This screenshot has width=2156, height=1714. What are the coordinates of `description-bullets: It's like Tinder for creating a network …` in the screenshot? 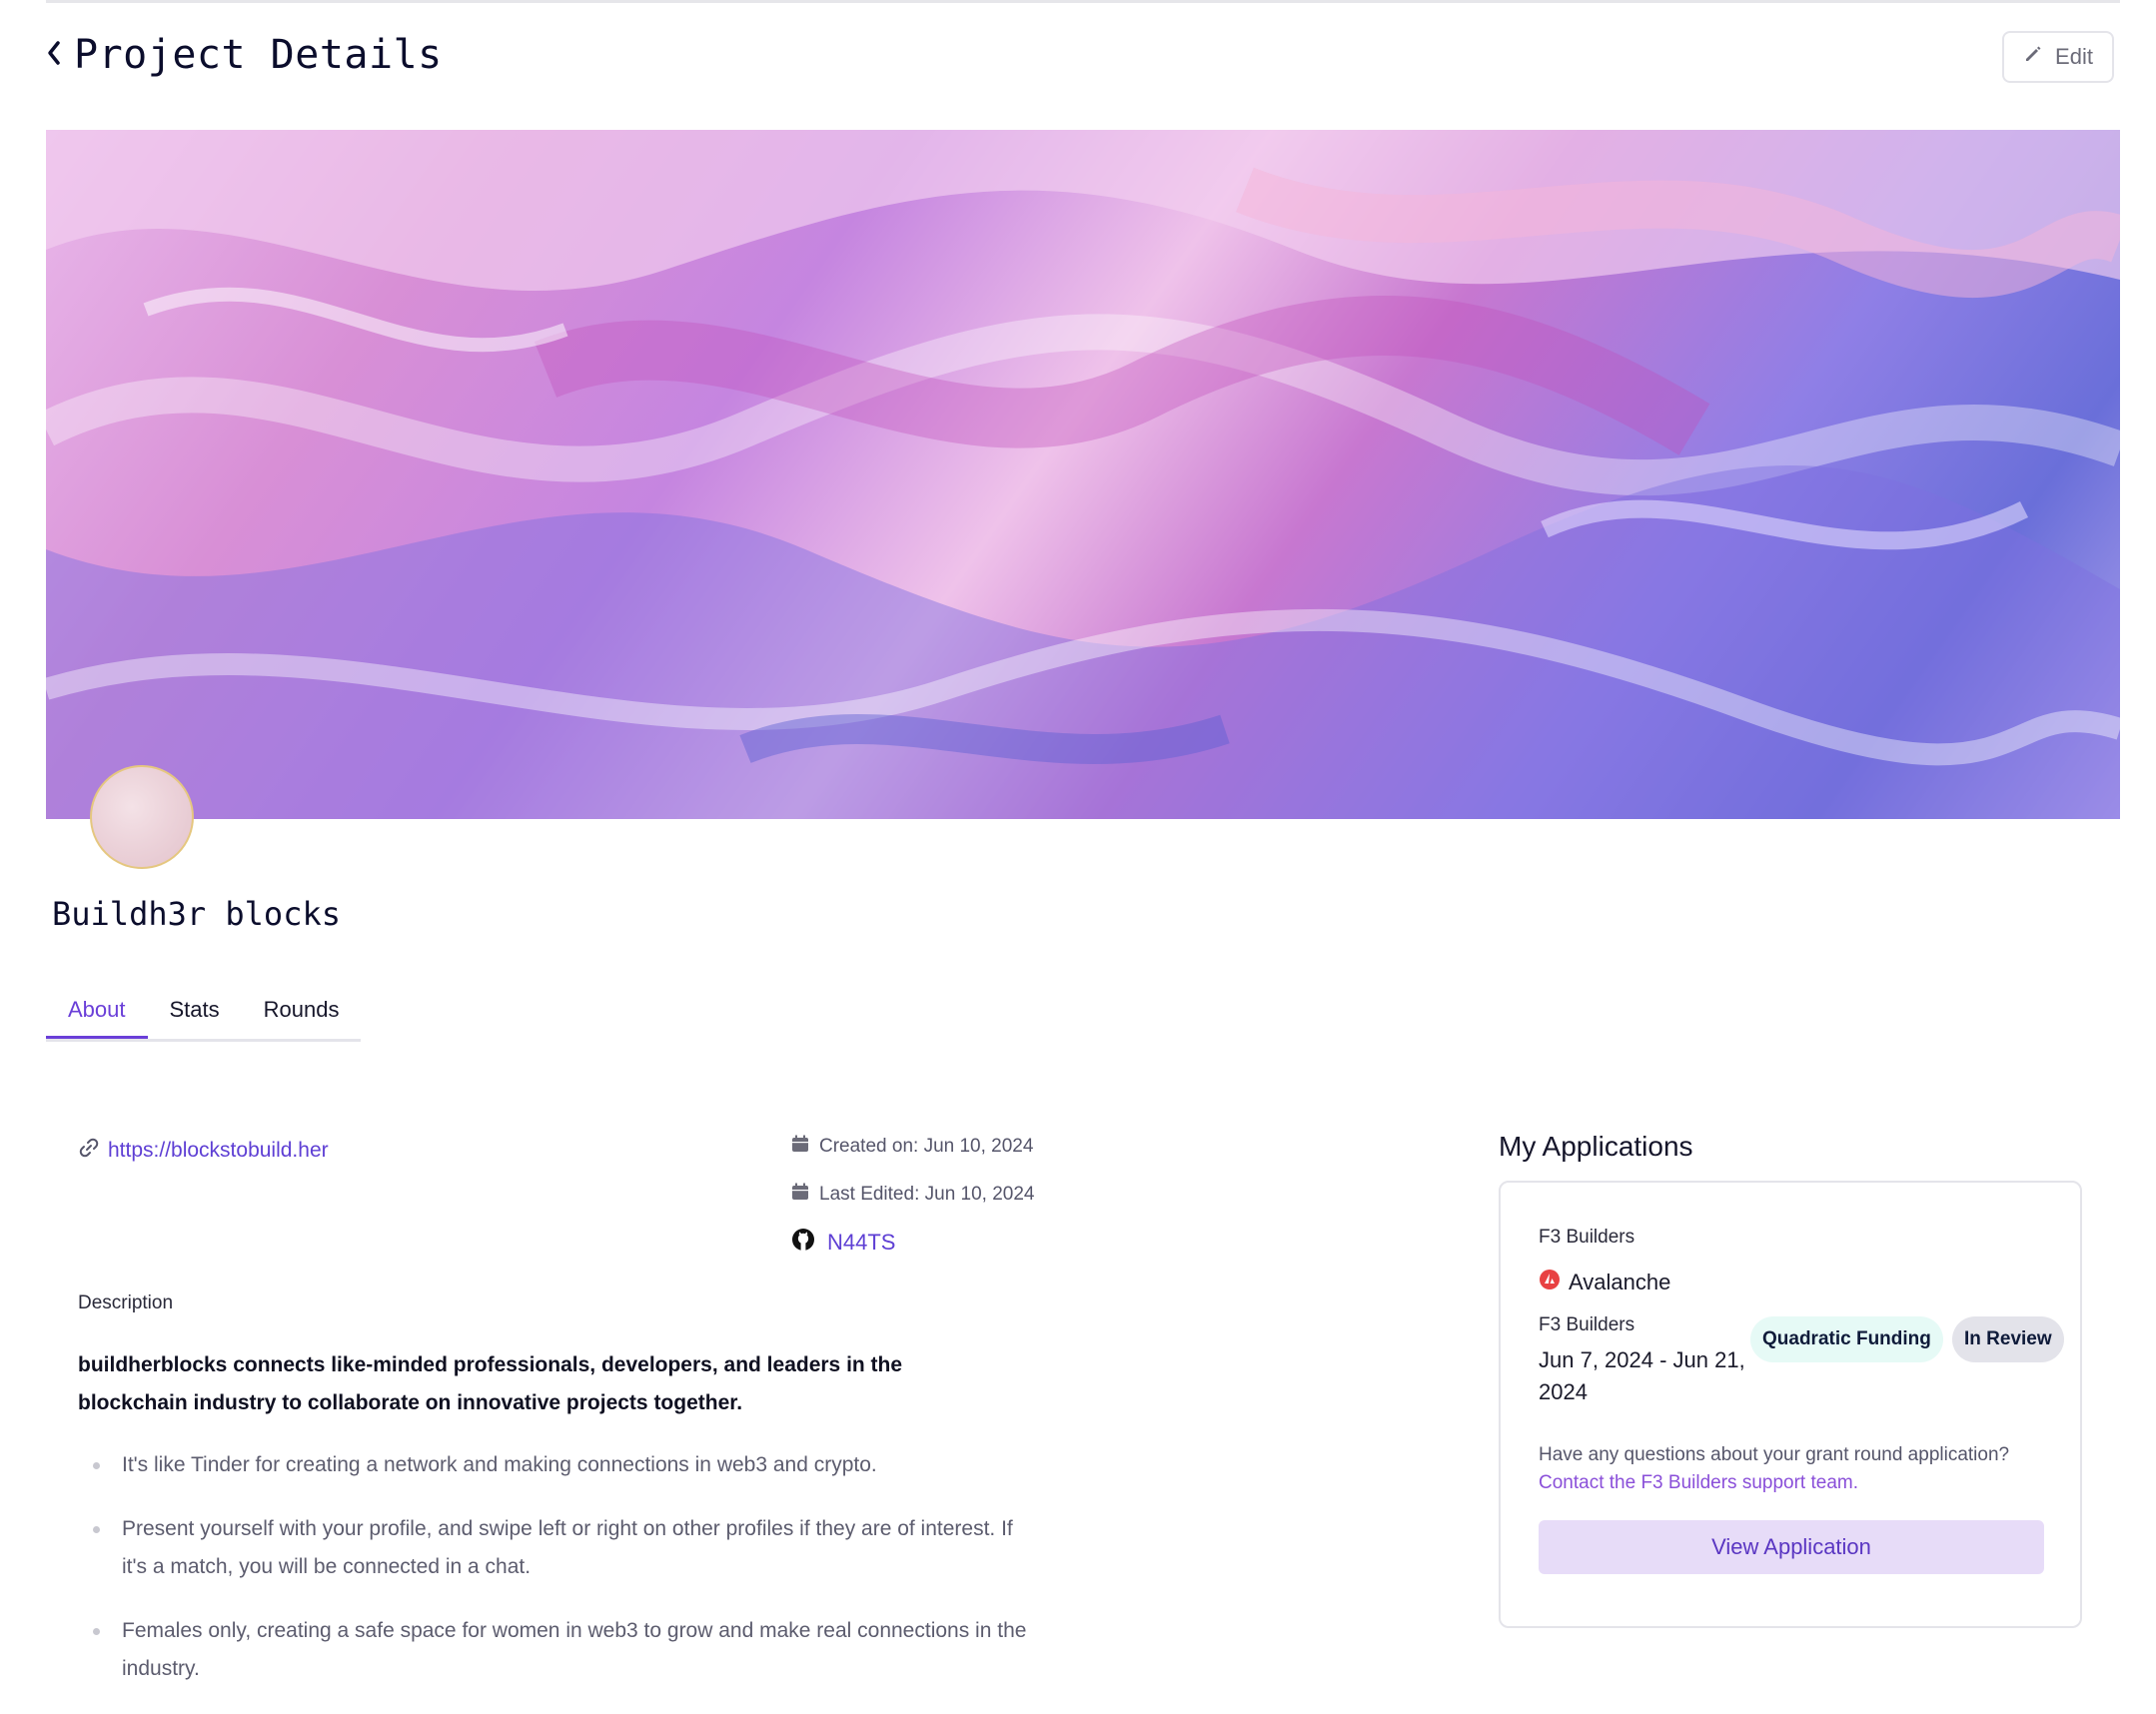 It's located at (557, 1580).